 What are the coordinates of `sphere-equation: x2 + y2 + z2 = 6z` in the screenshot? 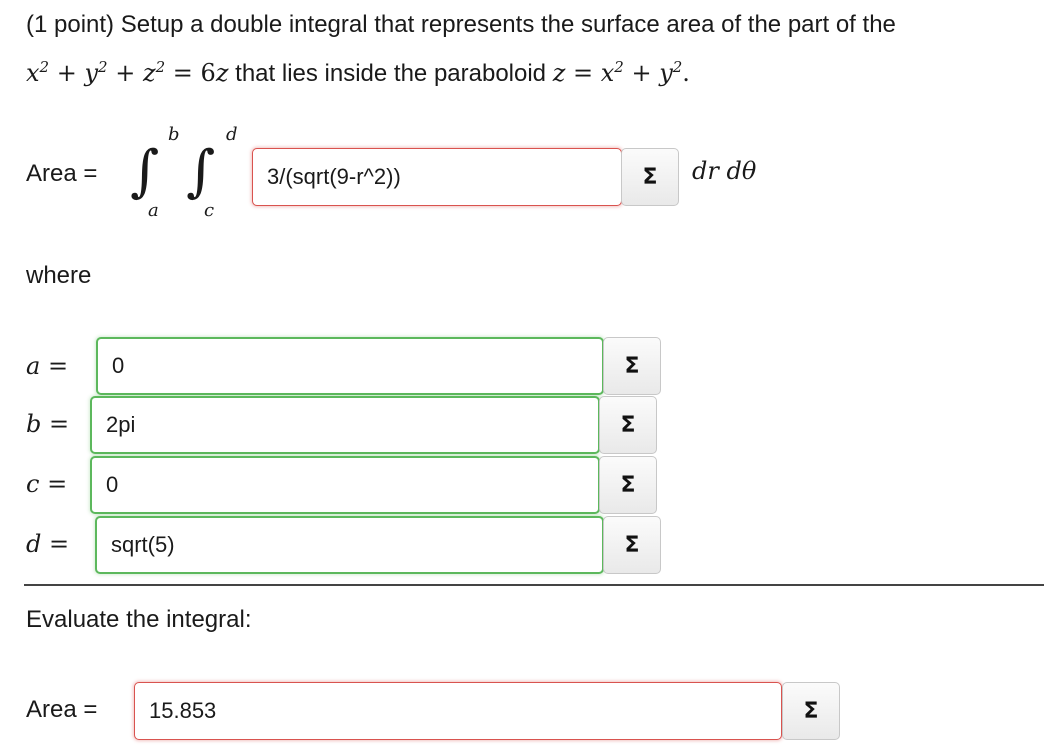 It's located at (127, 72).